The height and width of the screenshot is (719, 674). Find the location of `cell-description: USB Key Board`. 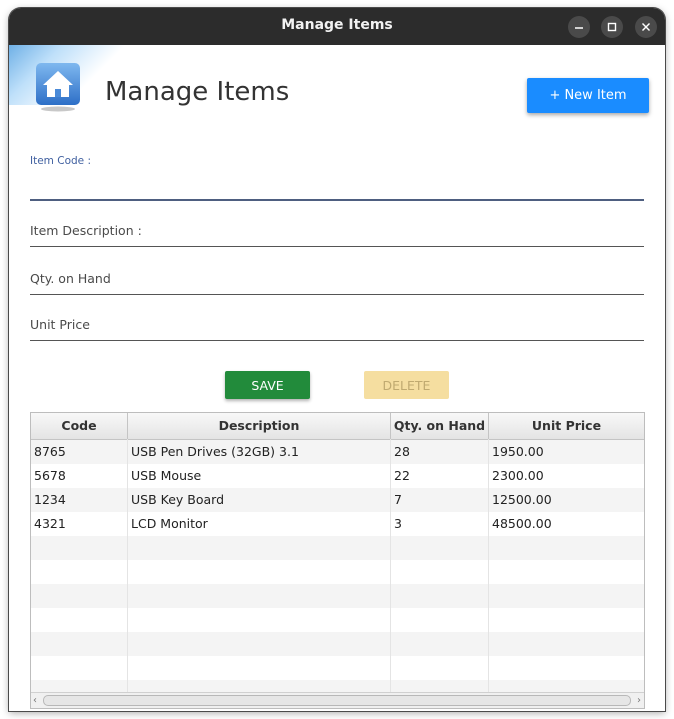

cell-description: USB Key Board is located at coordinates (178, 499).